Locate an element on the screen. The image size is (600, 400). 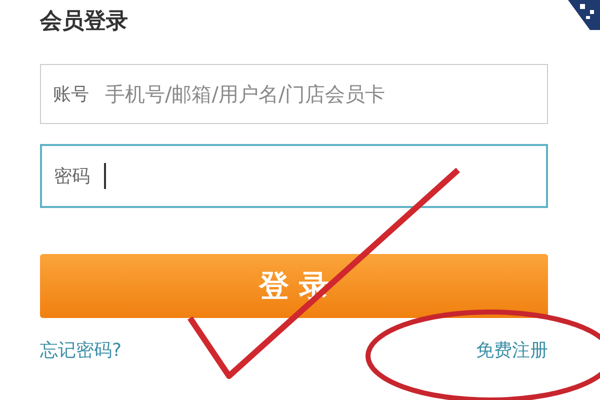
forgot-password-link: 忘记密码? is located at coordinates (81, 350).